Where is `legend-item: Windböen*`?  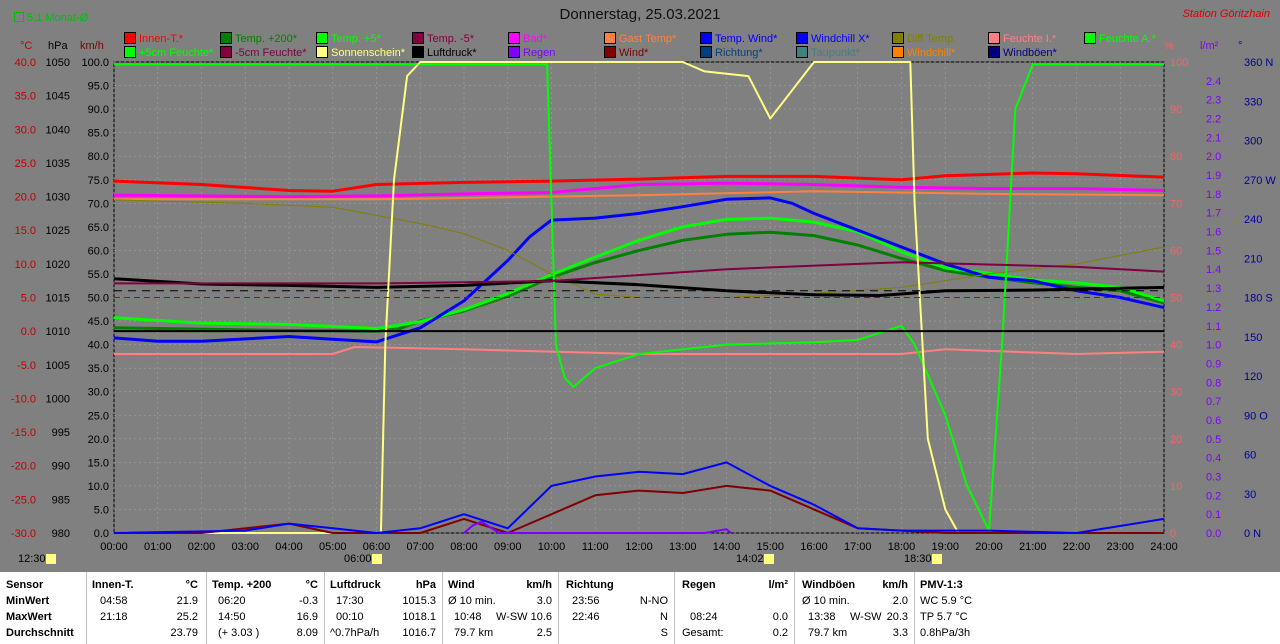 legend-item: Windböen* is located at coordinates (1022, 52).